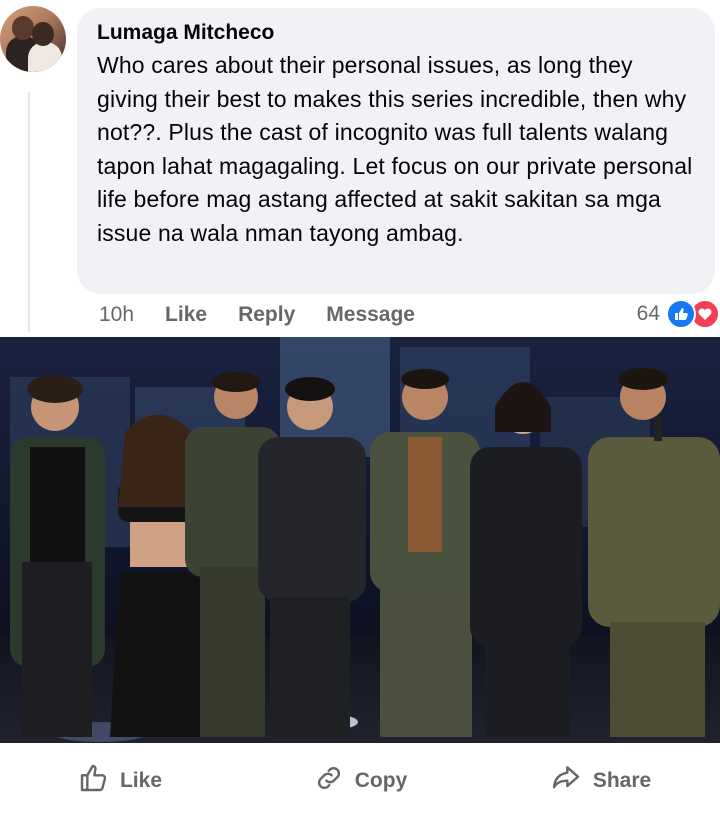 The width and height of the screenshot is (720, 819). I want to click on like-button-label: Like, so click(141, 780).